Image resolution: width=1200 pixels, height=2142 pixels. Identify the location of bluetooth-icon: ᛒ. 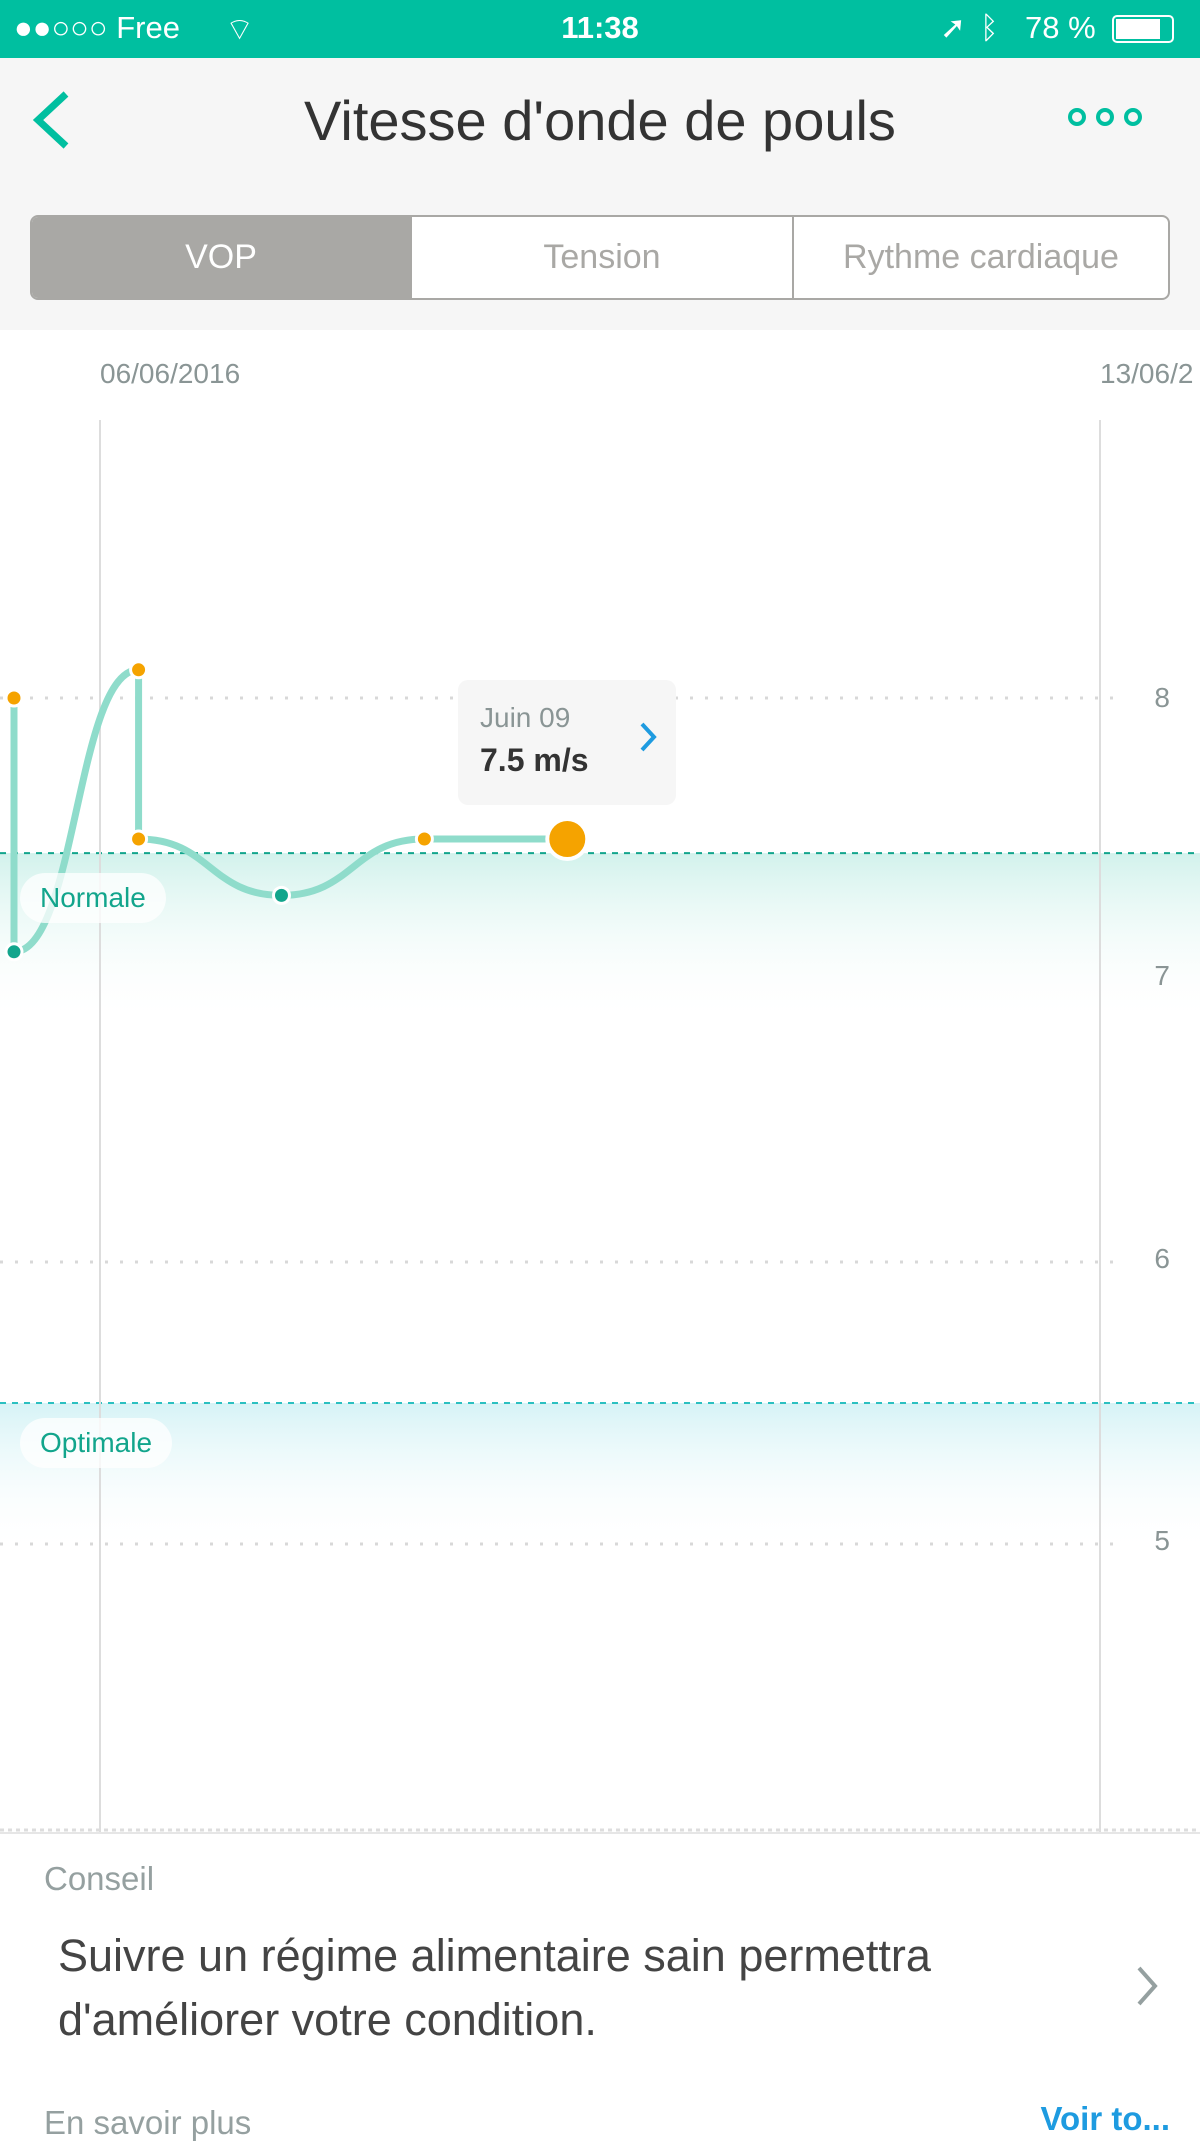
(989, 27).